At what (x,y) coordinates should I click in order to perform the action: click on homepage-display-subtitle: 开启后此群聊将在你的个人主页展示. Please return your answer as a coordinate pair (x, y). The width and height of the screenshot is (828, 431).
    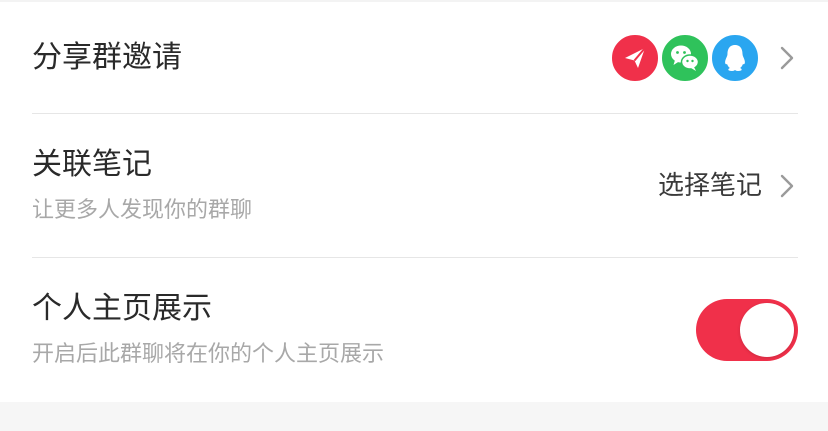
    Looking at the image, I should click on (208, 354).